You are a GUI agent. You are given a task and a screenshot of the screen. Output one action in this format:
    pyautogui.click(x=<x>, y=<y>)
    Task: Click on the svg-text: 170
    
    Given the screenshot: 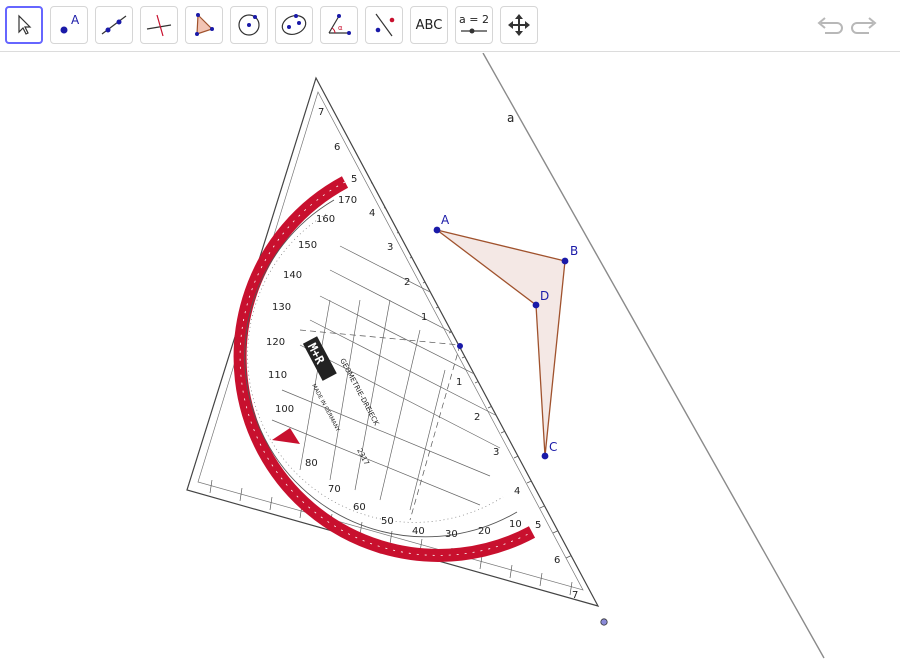 What is the action you would take?
    pyautogui.click(x=347, y=200)
    